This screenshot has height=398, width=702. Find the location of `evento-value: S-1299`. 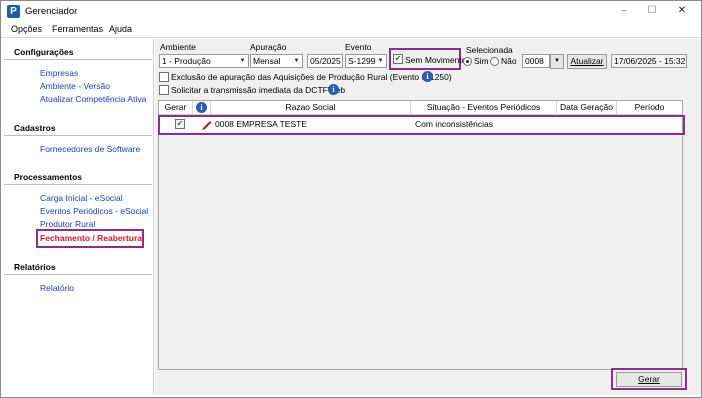

evento-value: S-1299 is located at coordinates (362, 61).